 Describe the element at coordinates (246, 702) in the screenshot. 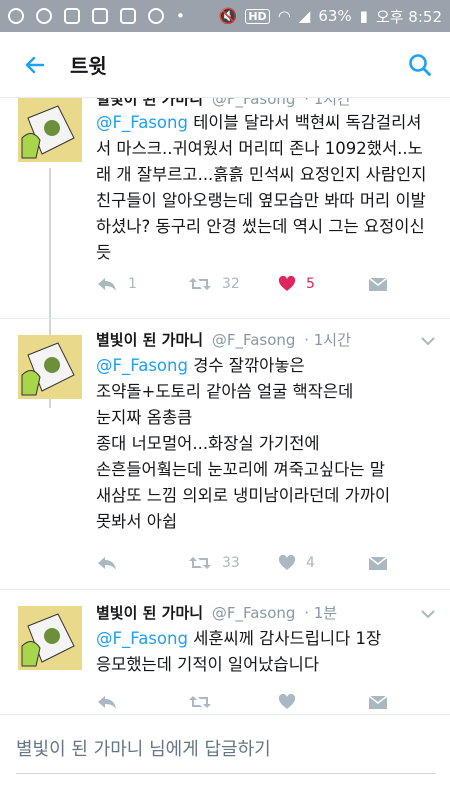

I see `tweet-actions` at that location.